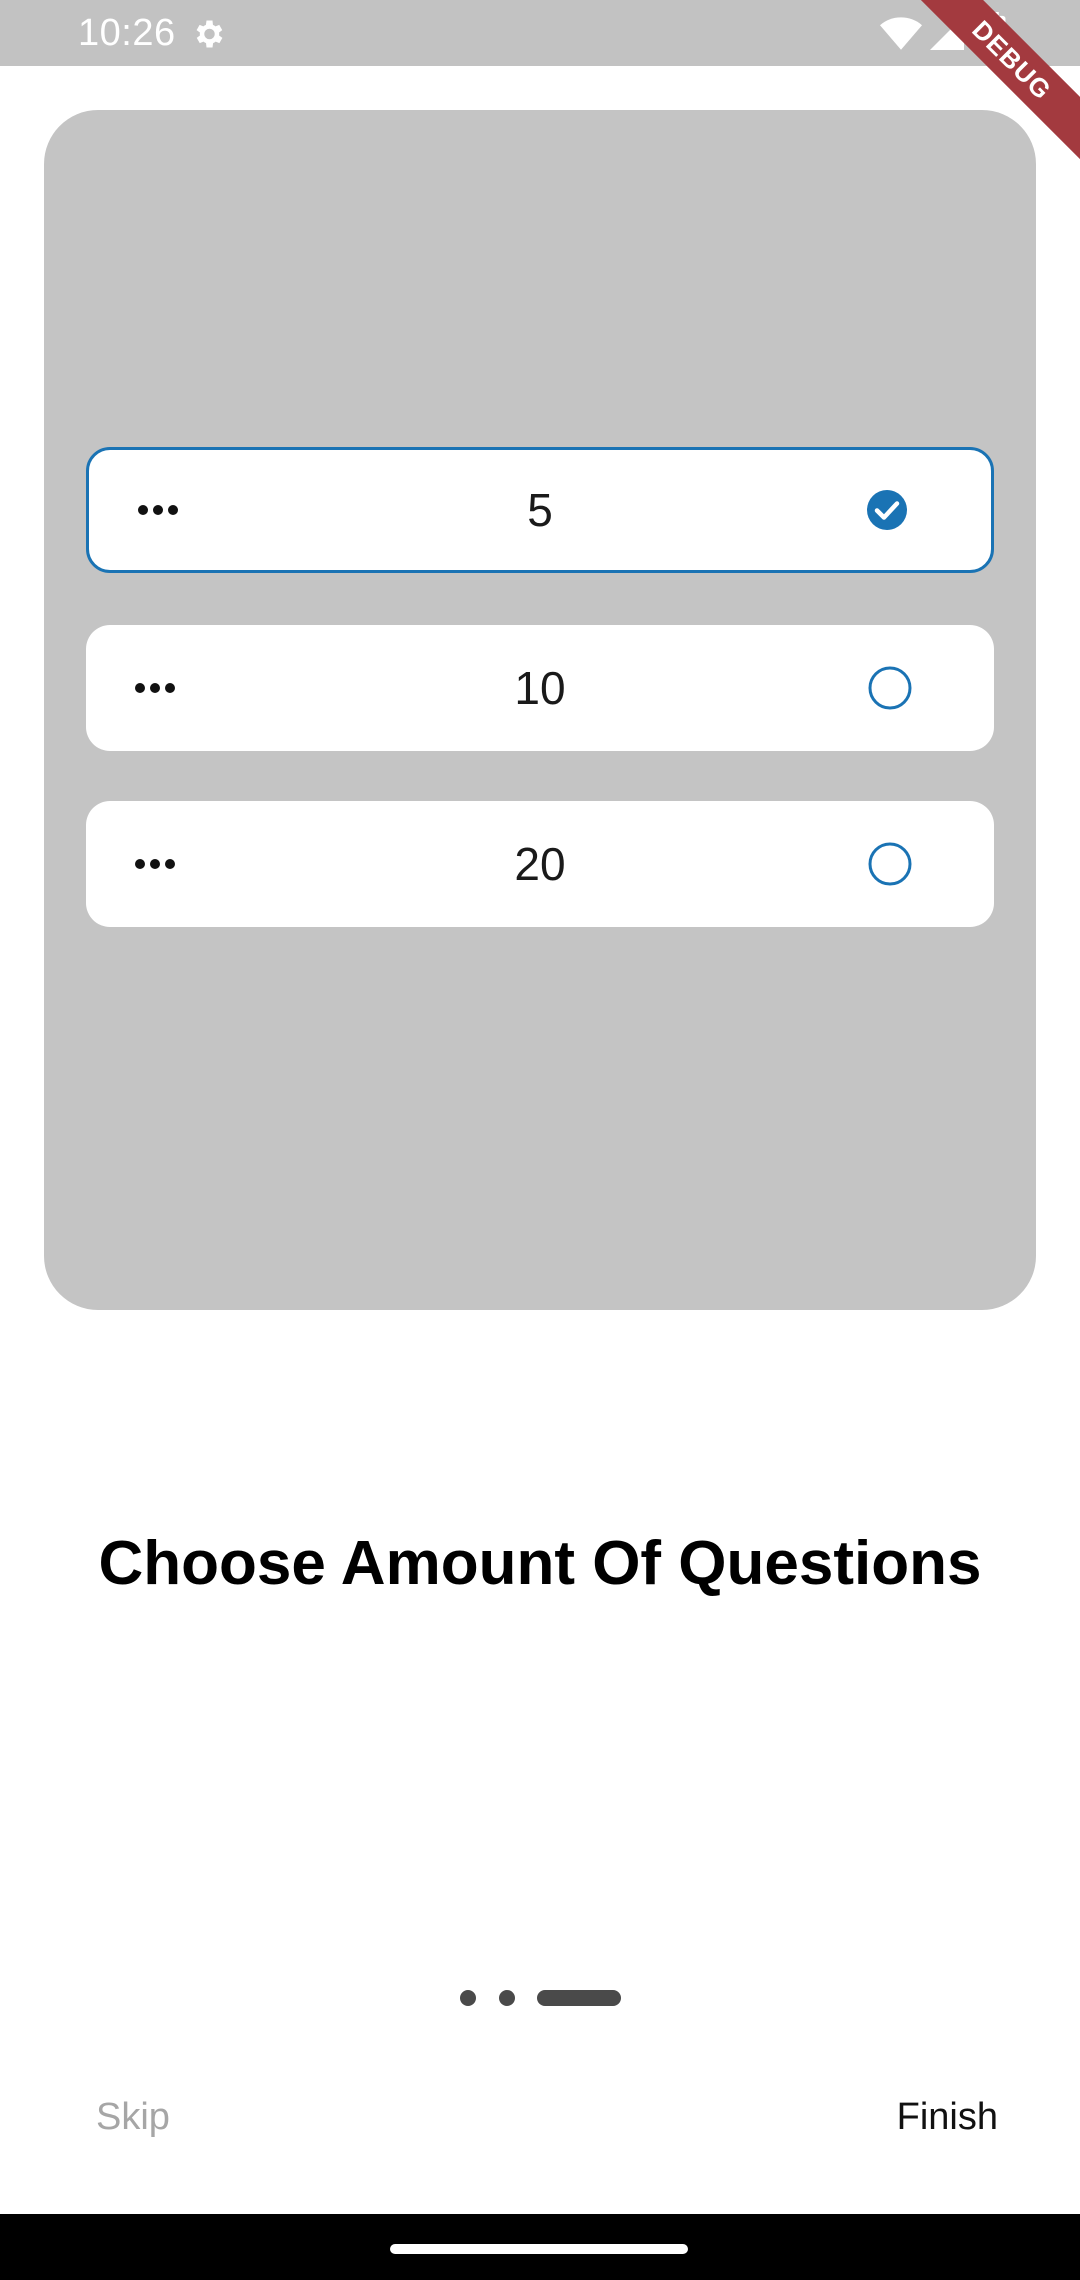 This screenshot has width=1080, height=2280. Describe the element at coordinates (887, 510) in the screenshot. I see `check-circle-icon` at that location.